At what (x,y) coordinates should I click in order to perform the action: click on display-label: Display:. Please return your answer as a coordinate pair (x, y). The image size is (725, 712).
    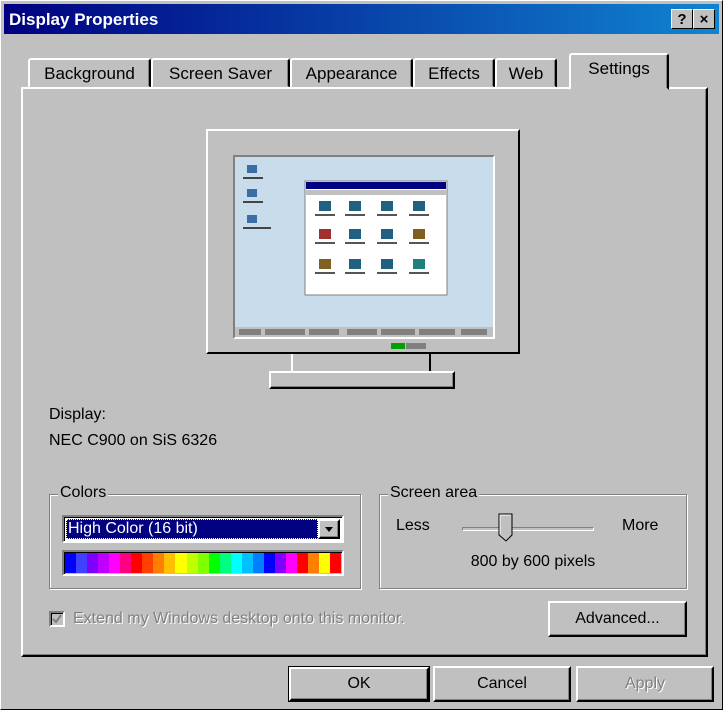
    Looking at the image, I should click on (77, 414).